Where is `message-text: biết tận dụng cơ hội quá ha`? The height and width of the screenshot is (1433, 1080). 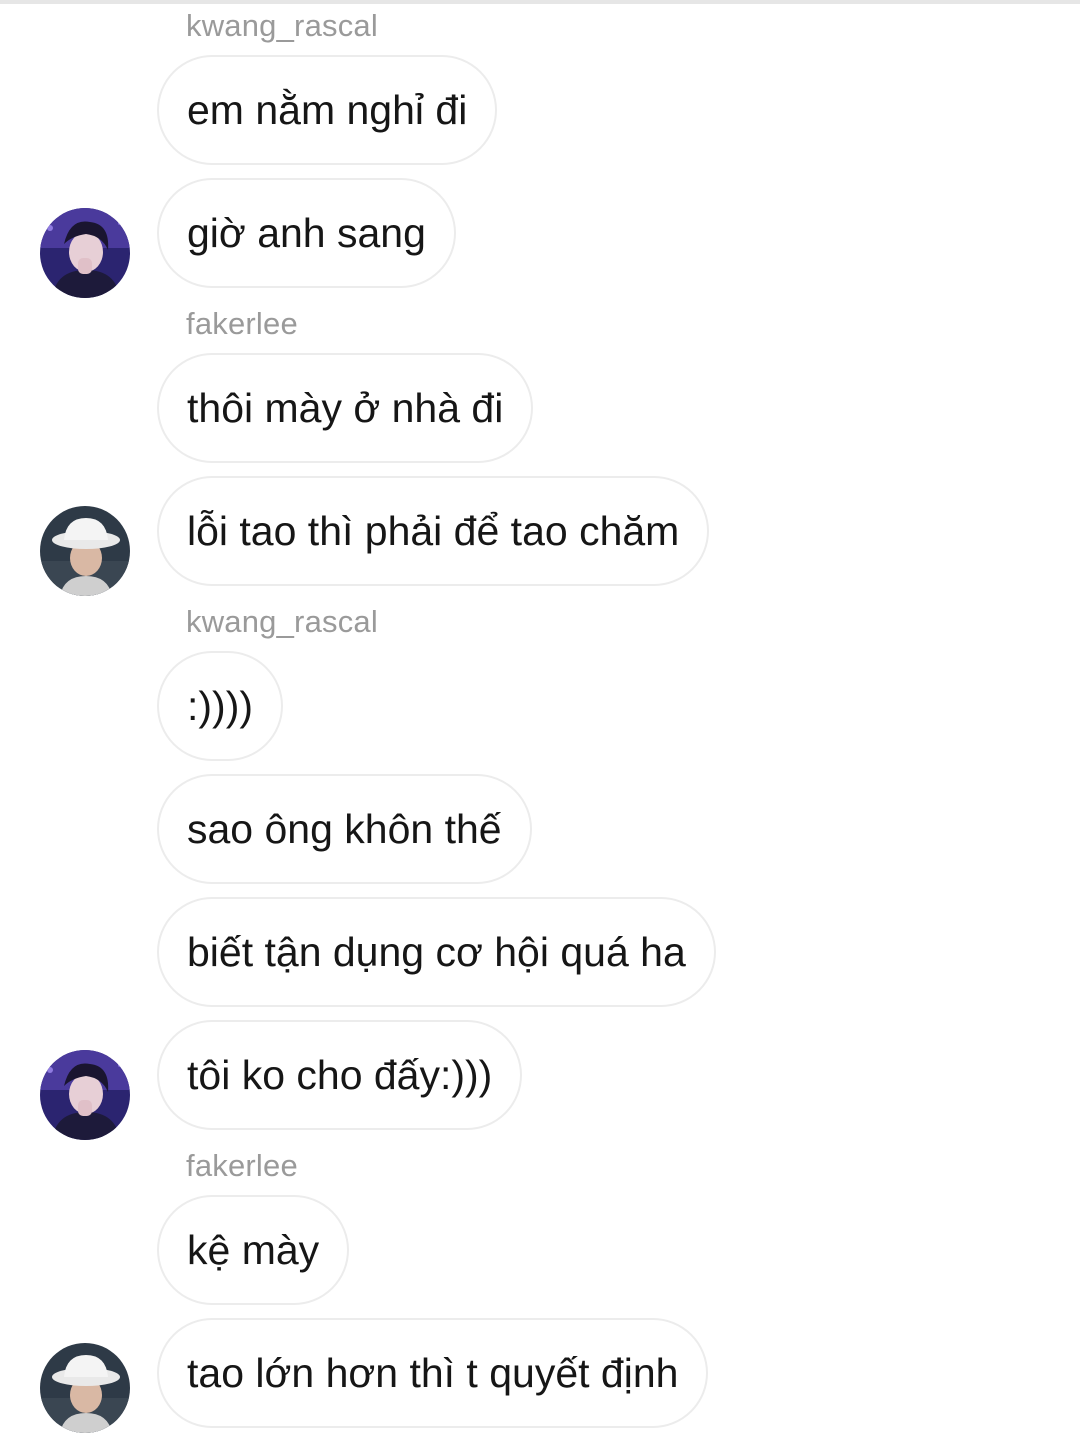
message-text: biết tận dụng cơ hội quá ha is located at coordinates (436, 951).